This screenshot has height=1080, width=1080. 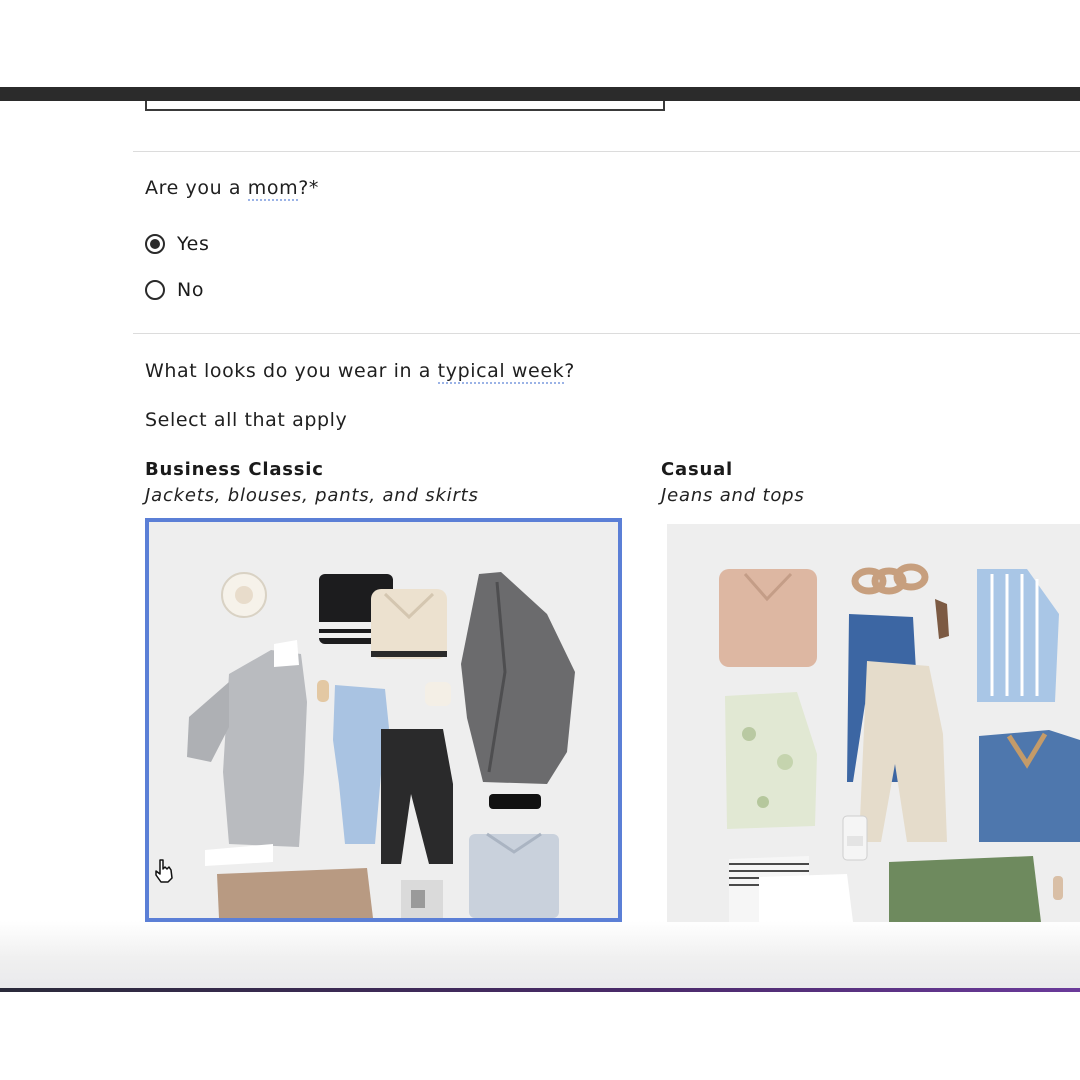 I want to click on mom-question-label: Are you a mom?*, so click(x=232, y=189).